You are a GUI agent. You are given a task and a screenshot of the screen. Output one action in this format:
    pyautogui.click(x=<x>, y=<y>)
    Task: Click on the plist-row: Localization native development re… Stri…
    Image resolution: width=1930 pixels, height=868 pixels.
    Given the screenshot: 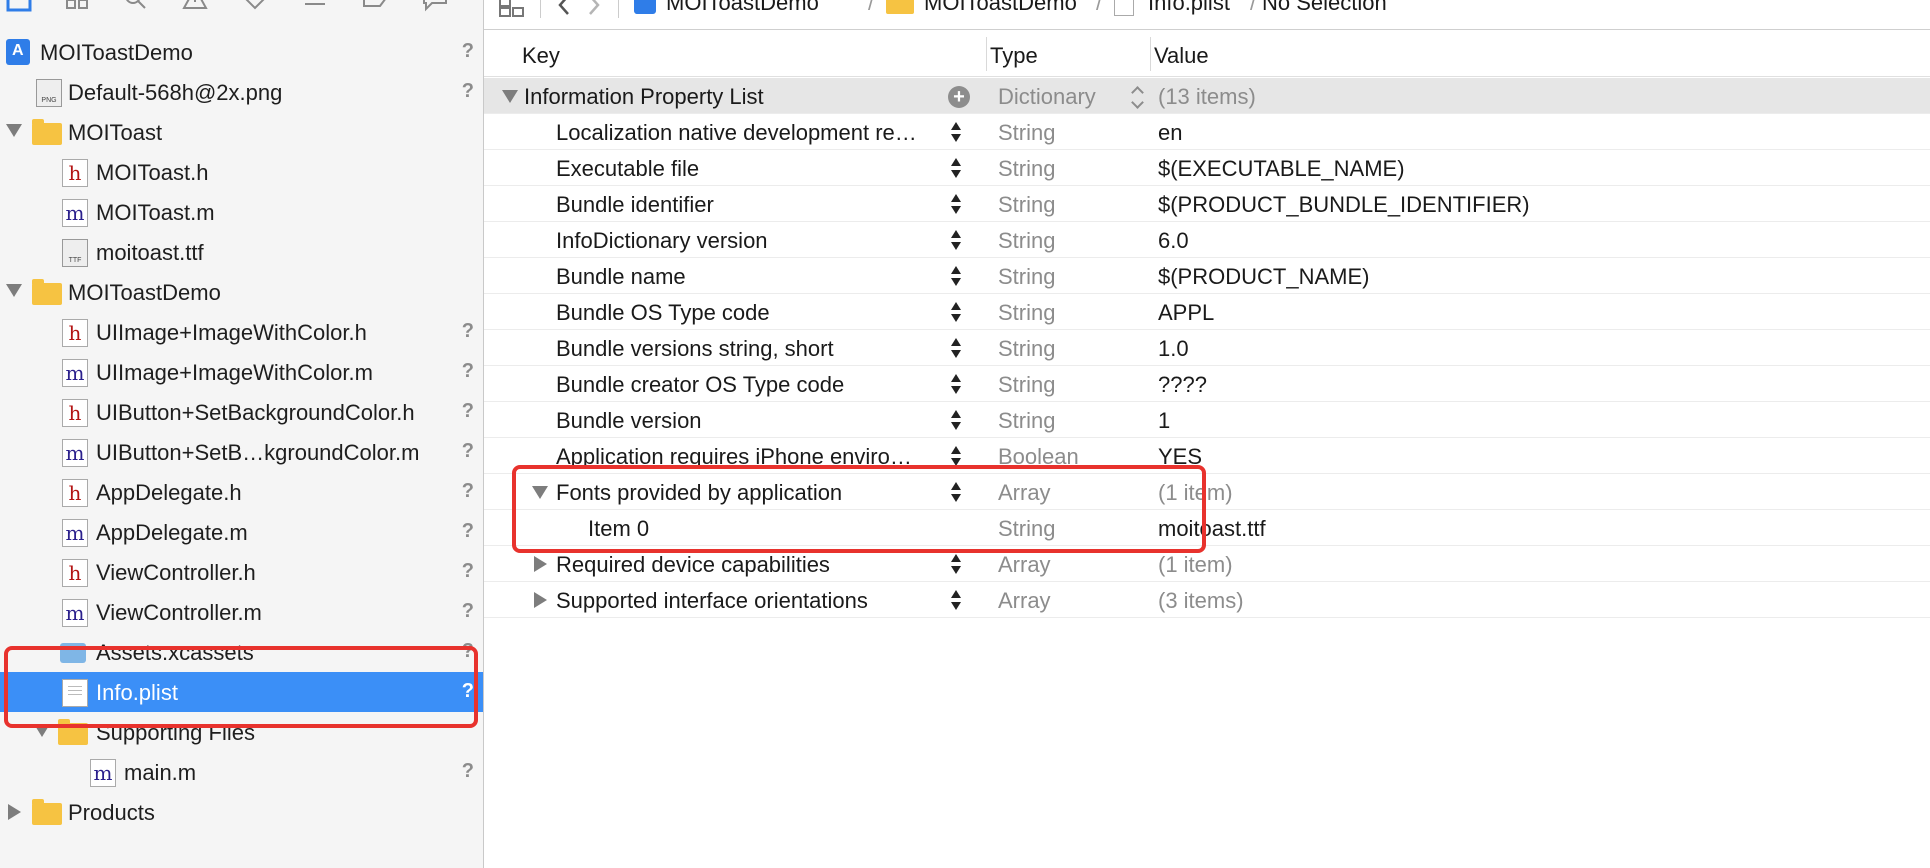 What is the action you would take?
    pyautogui.click(x=1207, y=132)
    